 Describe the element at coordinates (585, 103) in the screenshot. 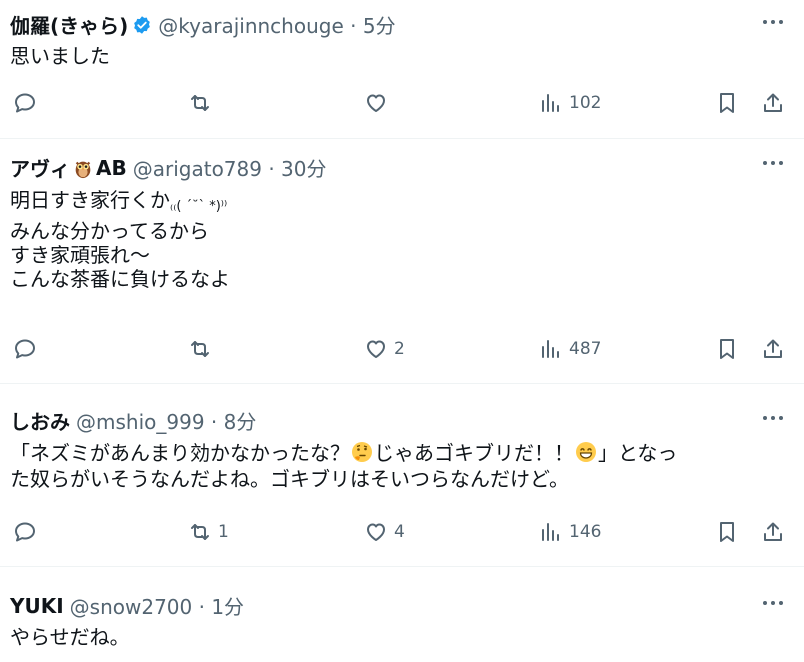

I see `view-count: 102` at that location.